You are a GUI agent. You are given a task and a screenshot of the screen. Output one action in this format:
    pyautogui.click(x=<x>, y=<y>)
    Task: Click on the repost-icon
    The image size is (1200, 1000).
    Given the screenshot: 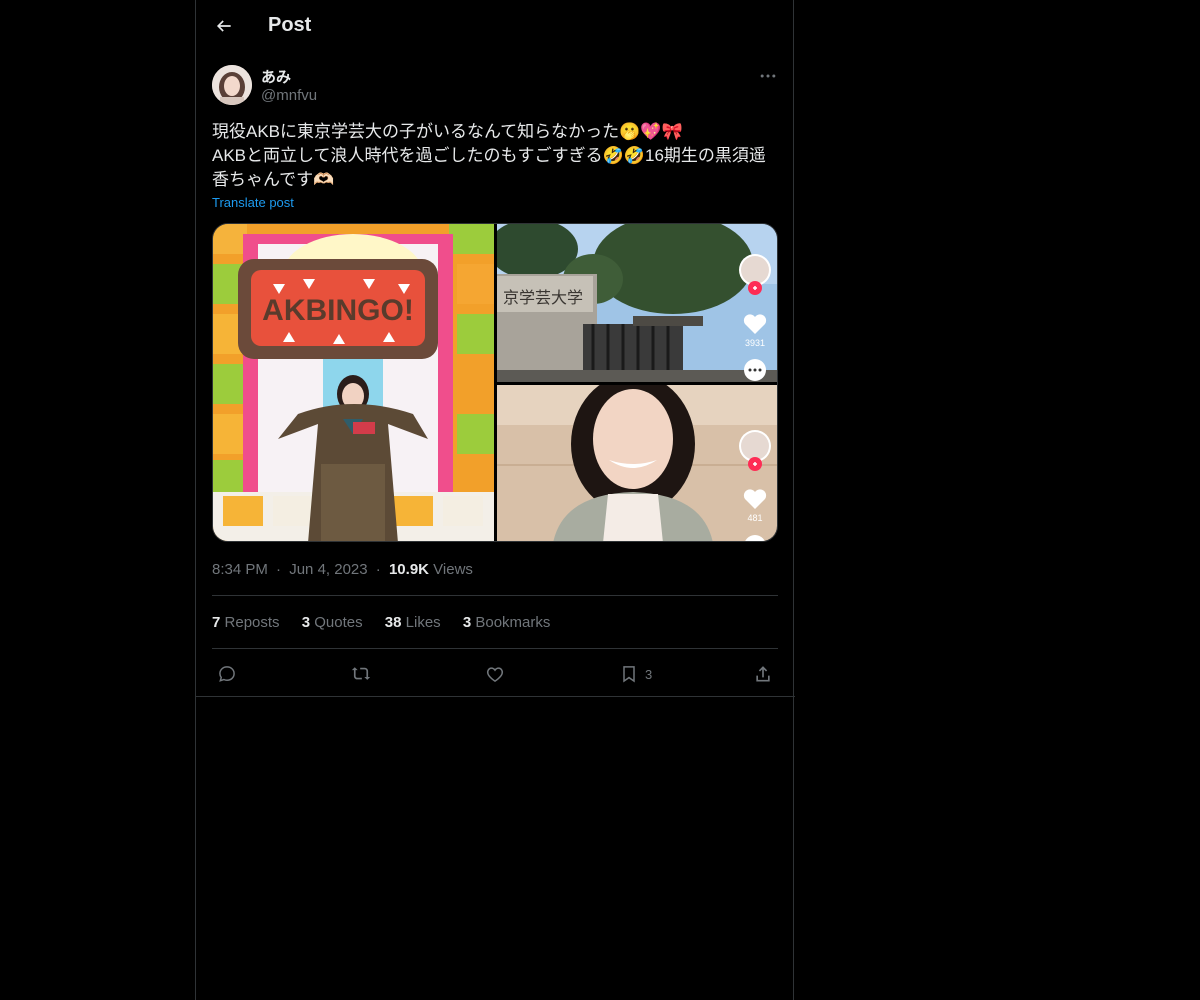 What is the action you would take?
    pyautogui.click(x=361, y=673)
    